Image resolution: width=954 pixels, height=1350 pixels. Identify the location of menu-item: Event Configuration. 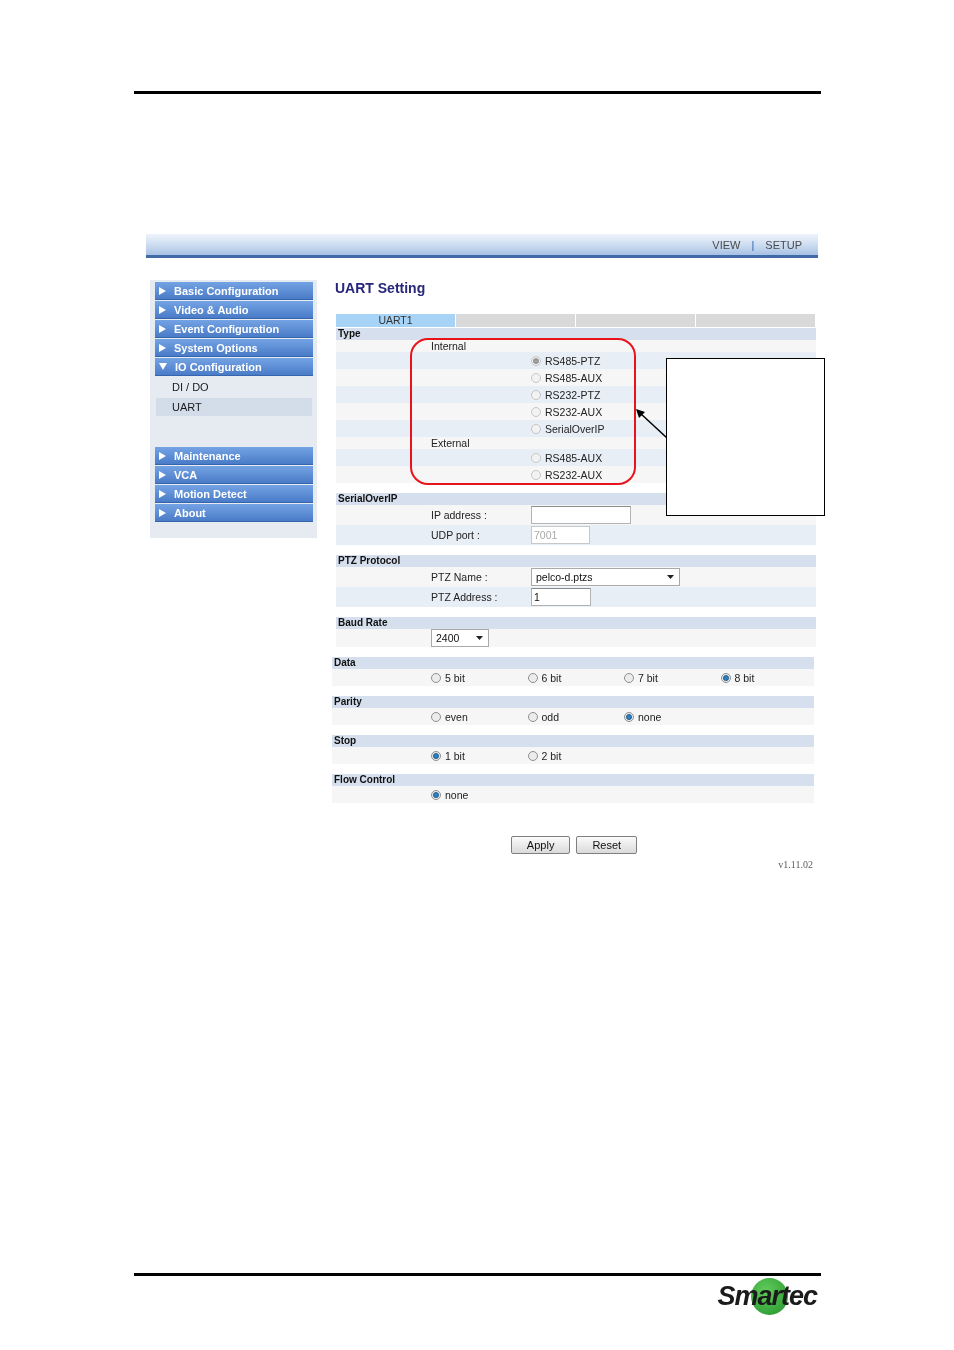
(234, 329).